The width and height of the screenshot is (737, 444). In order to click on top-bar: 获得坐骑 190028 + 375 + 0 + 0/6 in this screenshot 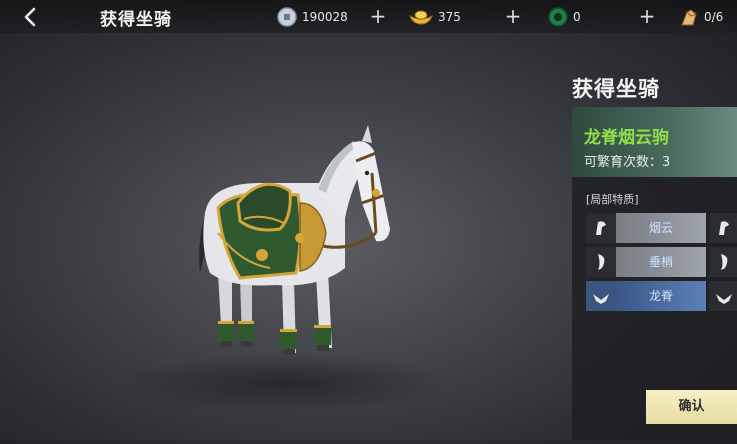, I will do `click(368, 16)`.